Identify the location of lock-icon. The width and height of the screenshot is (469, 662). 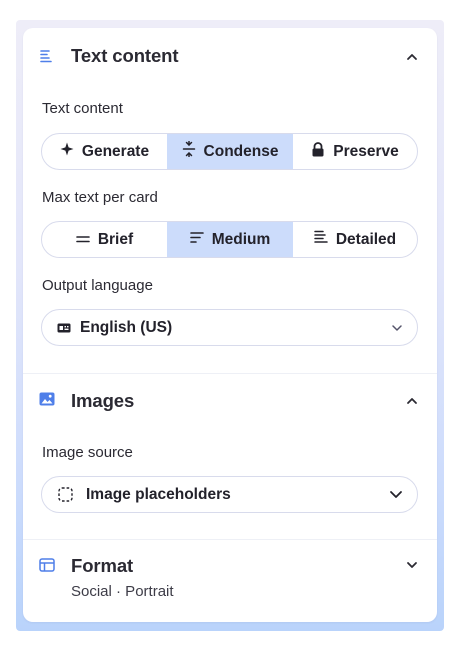
(318, 151).